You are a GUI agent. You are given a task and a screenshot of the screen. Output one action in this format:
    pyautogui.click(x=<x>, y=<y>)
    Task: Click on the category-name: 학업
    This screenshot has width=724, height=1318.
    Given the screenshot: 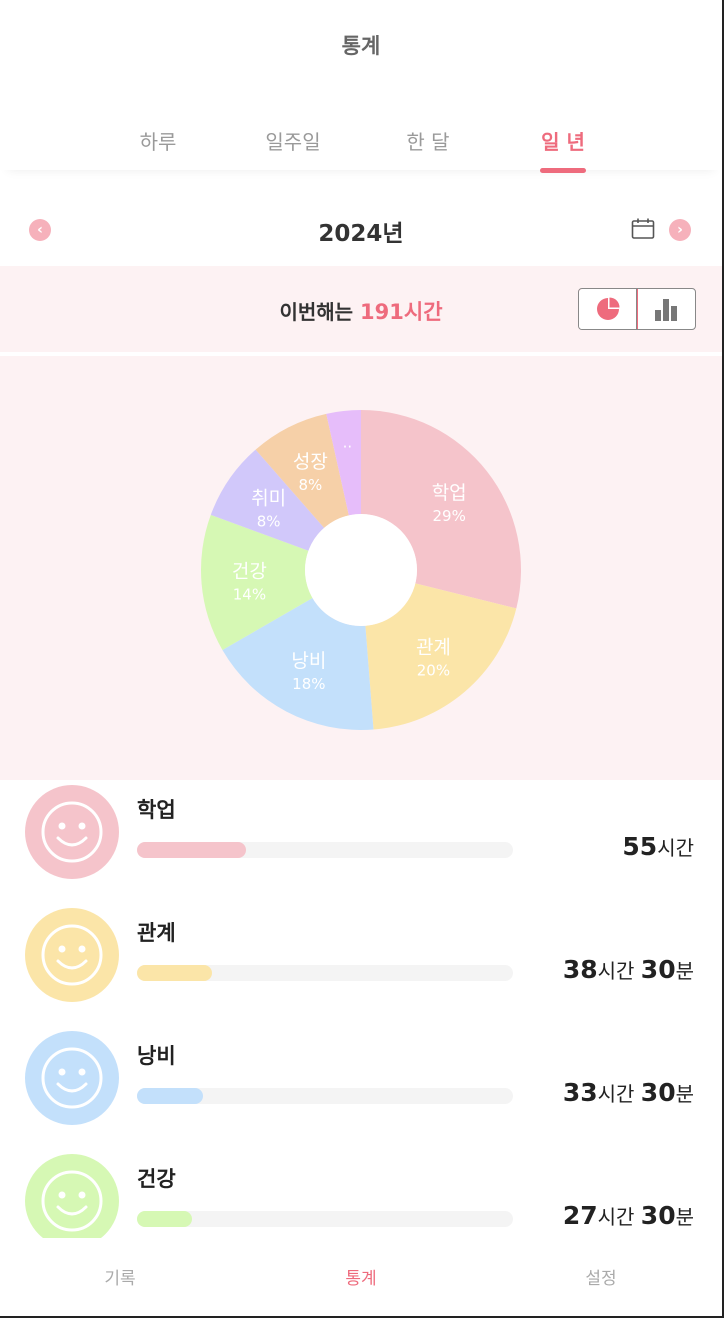 What is the action you would take?
    pyautogui.click(x=156, y=810)
    